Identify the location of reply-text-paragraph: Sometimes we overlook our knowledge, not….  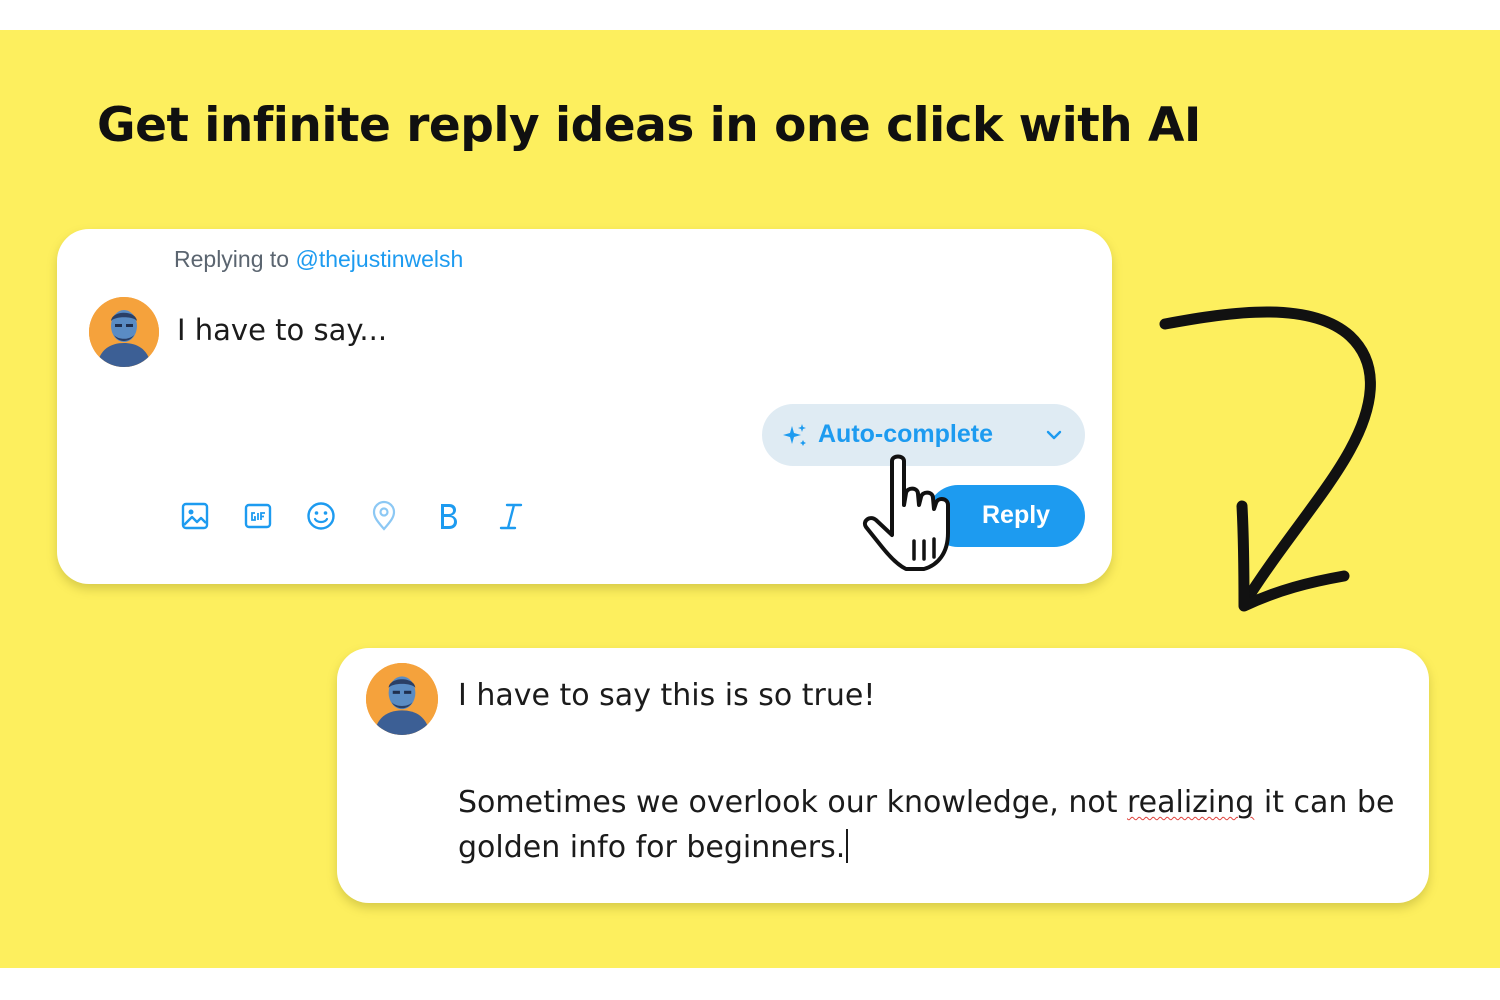
(928, 825).